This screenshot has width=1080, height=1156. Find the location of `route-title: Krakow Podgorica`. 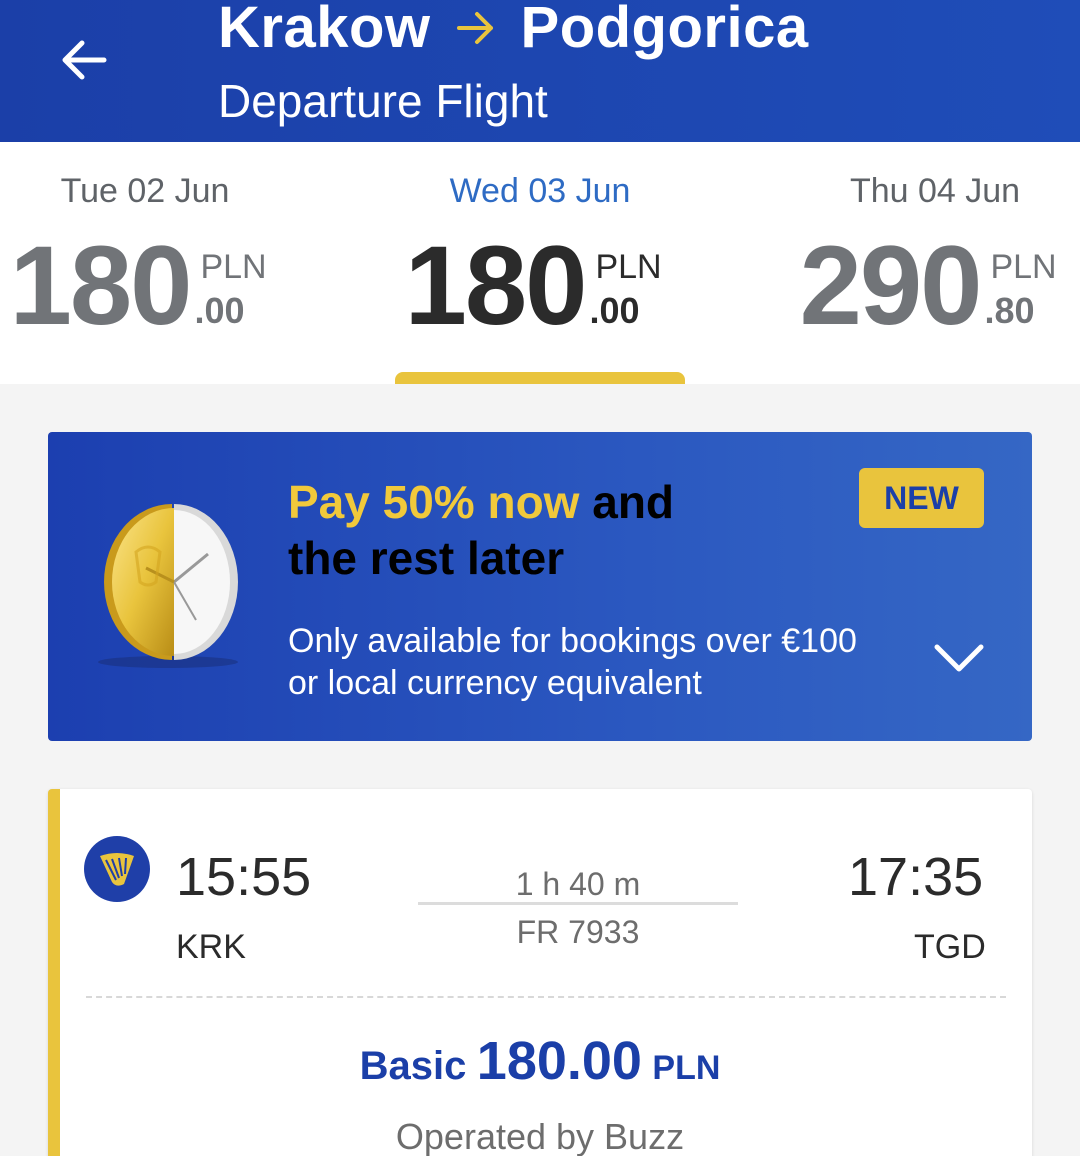

route-title: Krakow Podgorica is located at coordinates (513, 30).